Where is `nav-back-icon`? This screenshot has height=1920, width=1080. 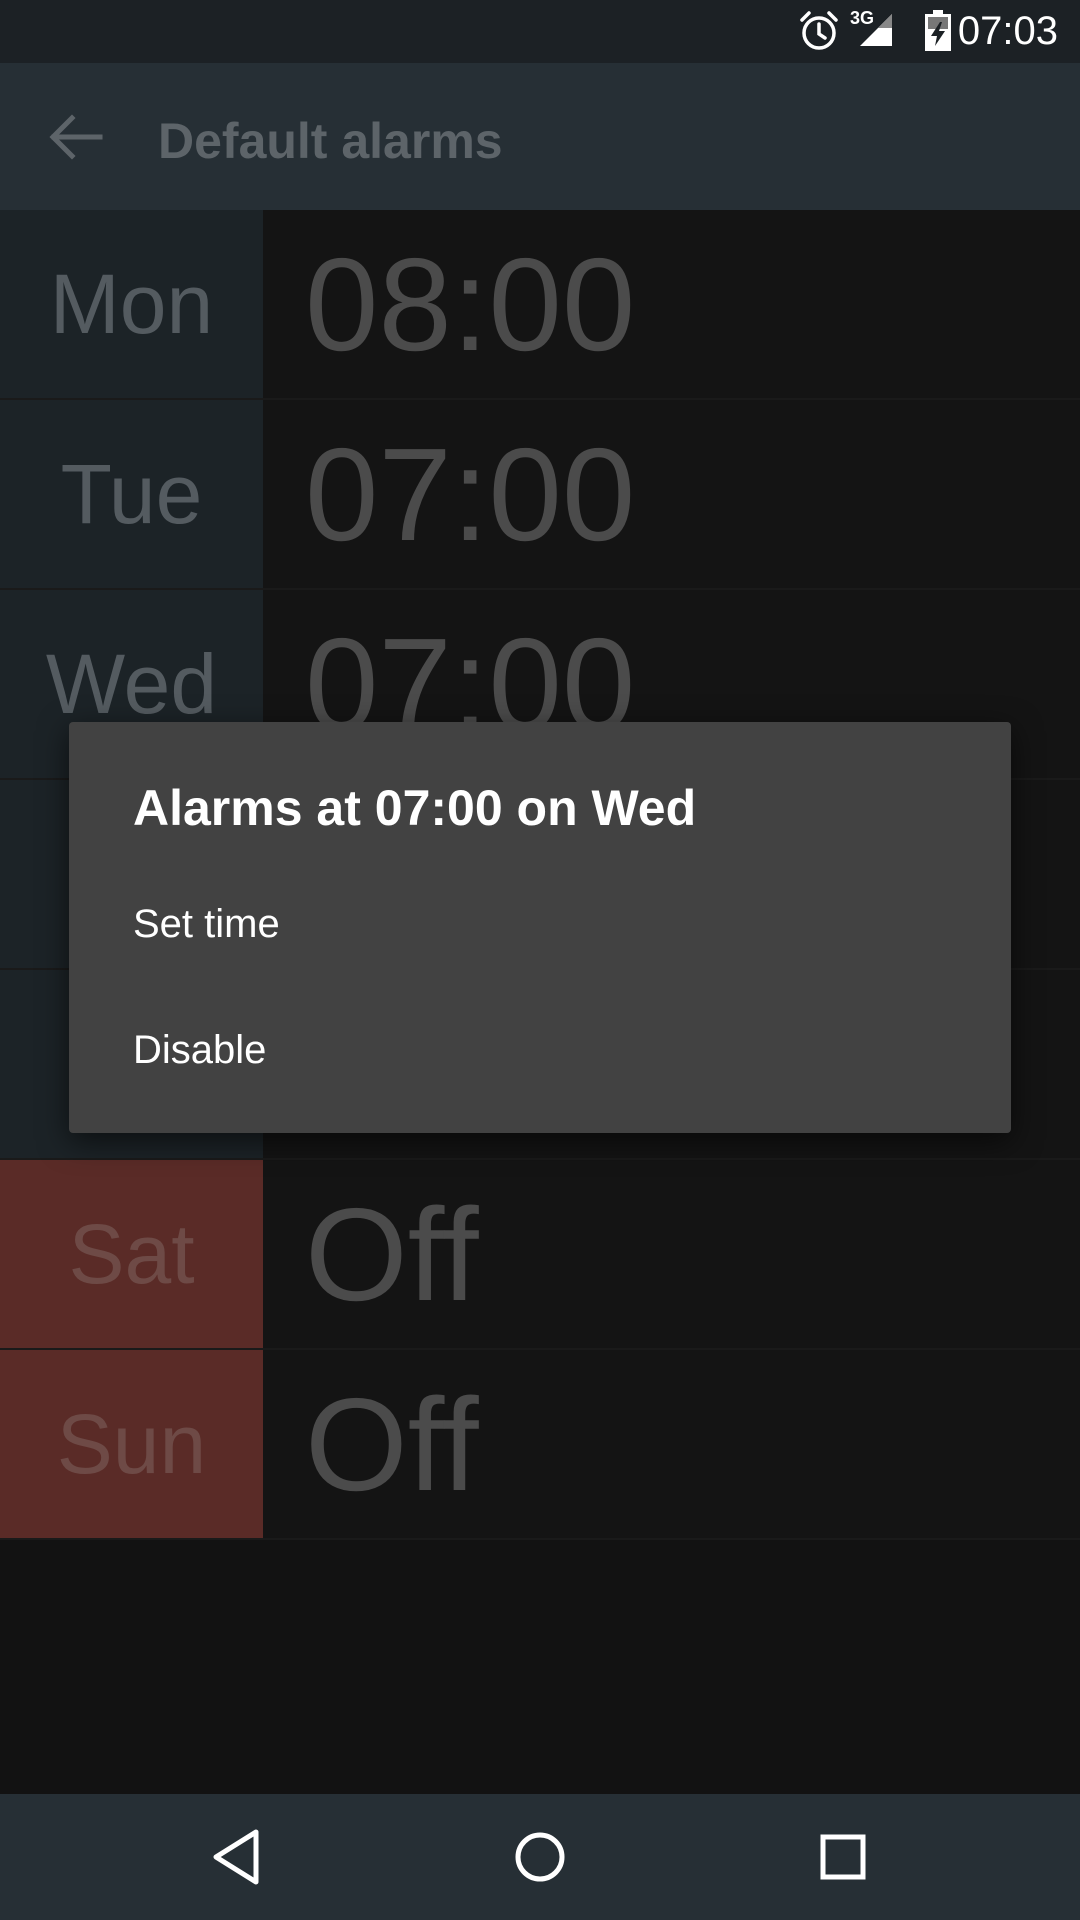 nav-back-icon is located at coordinates (236, 1857).